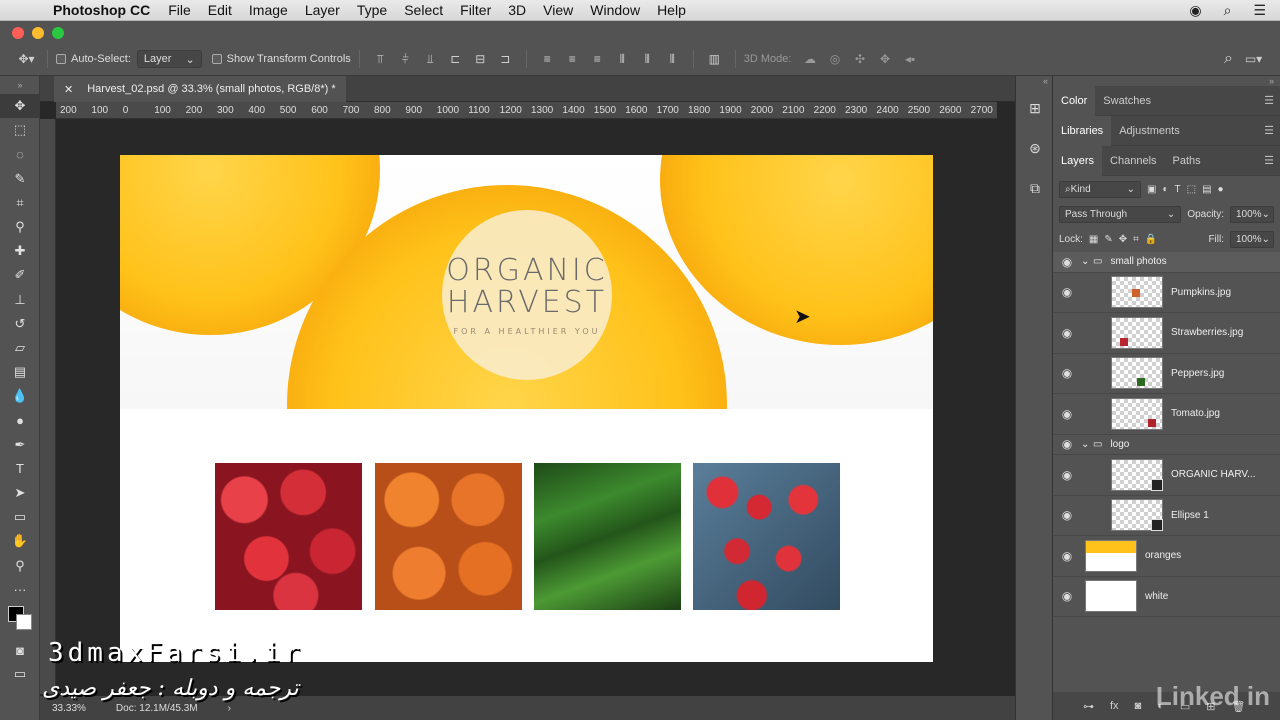 The height and width of the screenshot is (720, 1280). I want to click on filter-type-icon: T, so click(1178, 189).